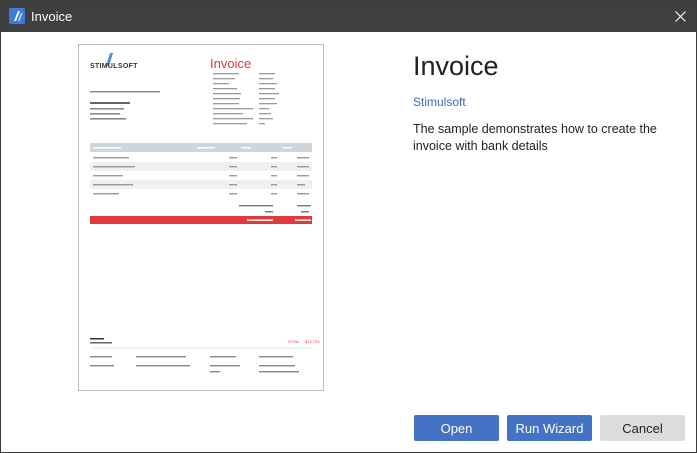  What do you see at coordinates (456, 66) in the screenshot?
I see `report-title: Invoice` at bounding box center [456, 66].